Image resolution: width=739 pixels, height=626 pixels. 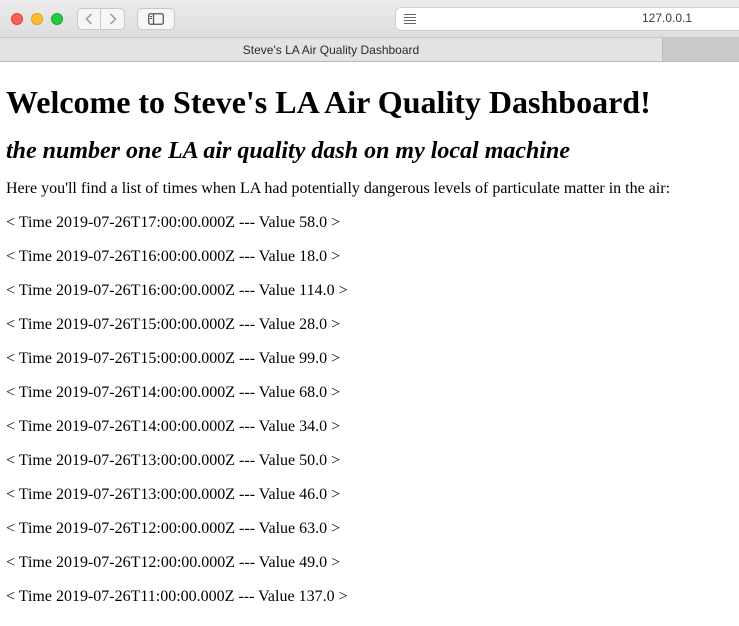 What do you see at coordinates (667, 18) in the screenshot?
I see `url-text: 127.0.0.1` at bounding box center [667, 18].